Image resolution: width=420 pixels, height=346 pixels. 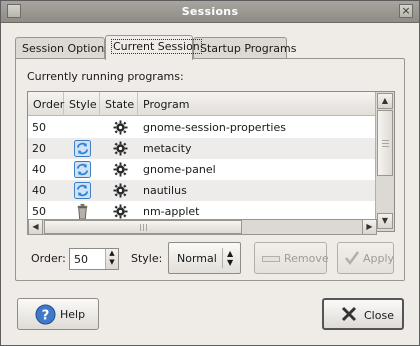 I want to click on help-label: Help, so click(x=73, y=314).